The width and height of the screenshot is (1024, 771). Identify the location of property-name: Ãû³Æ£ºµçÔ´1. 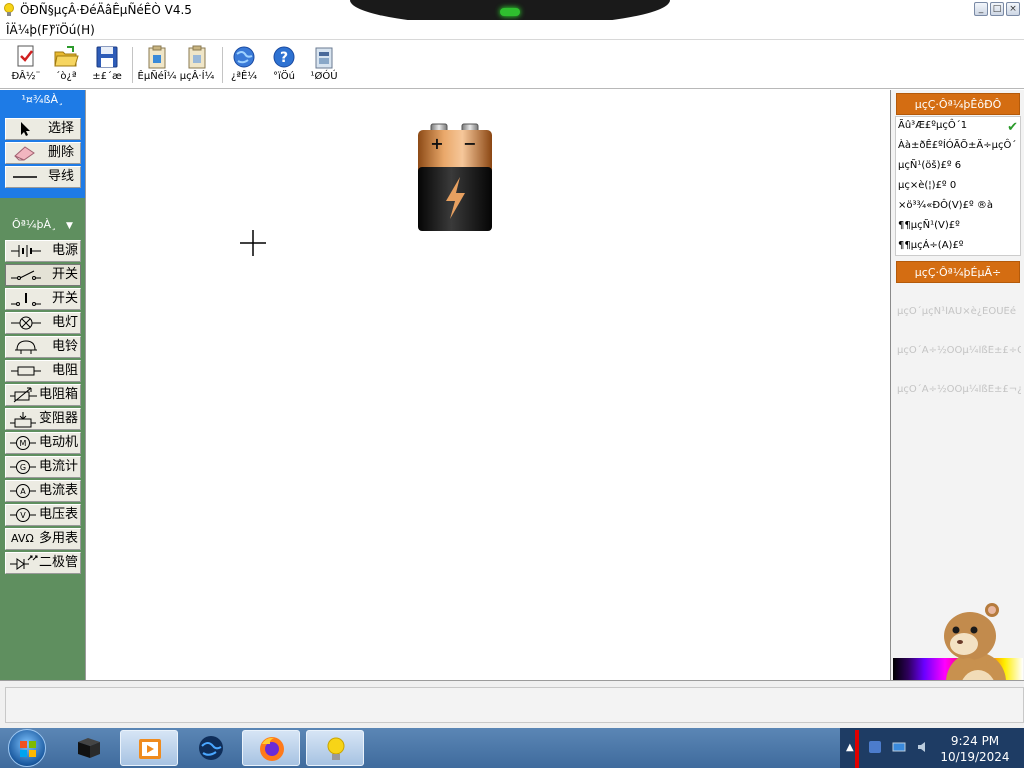
(933, 125).